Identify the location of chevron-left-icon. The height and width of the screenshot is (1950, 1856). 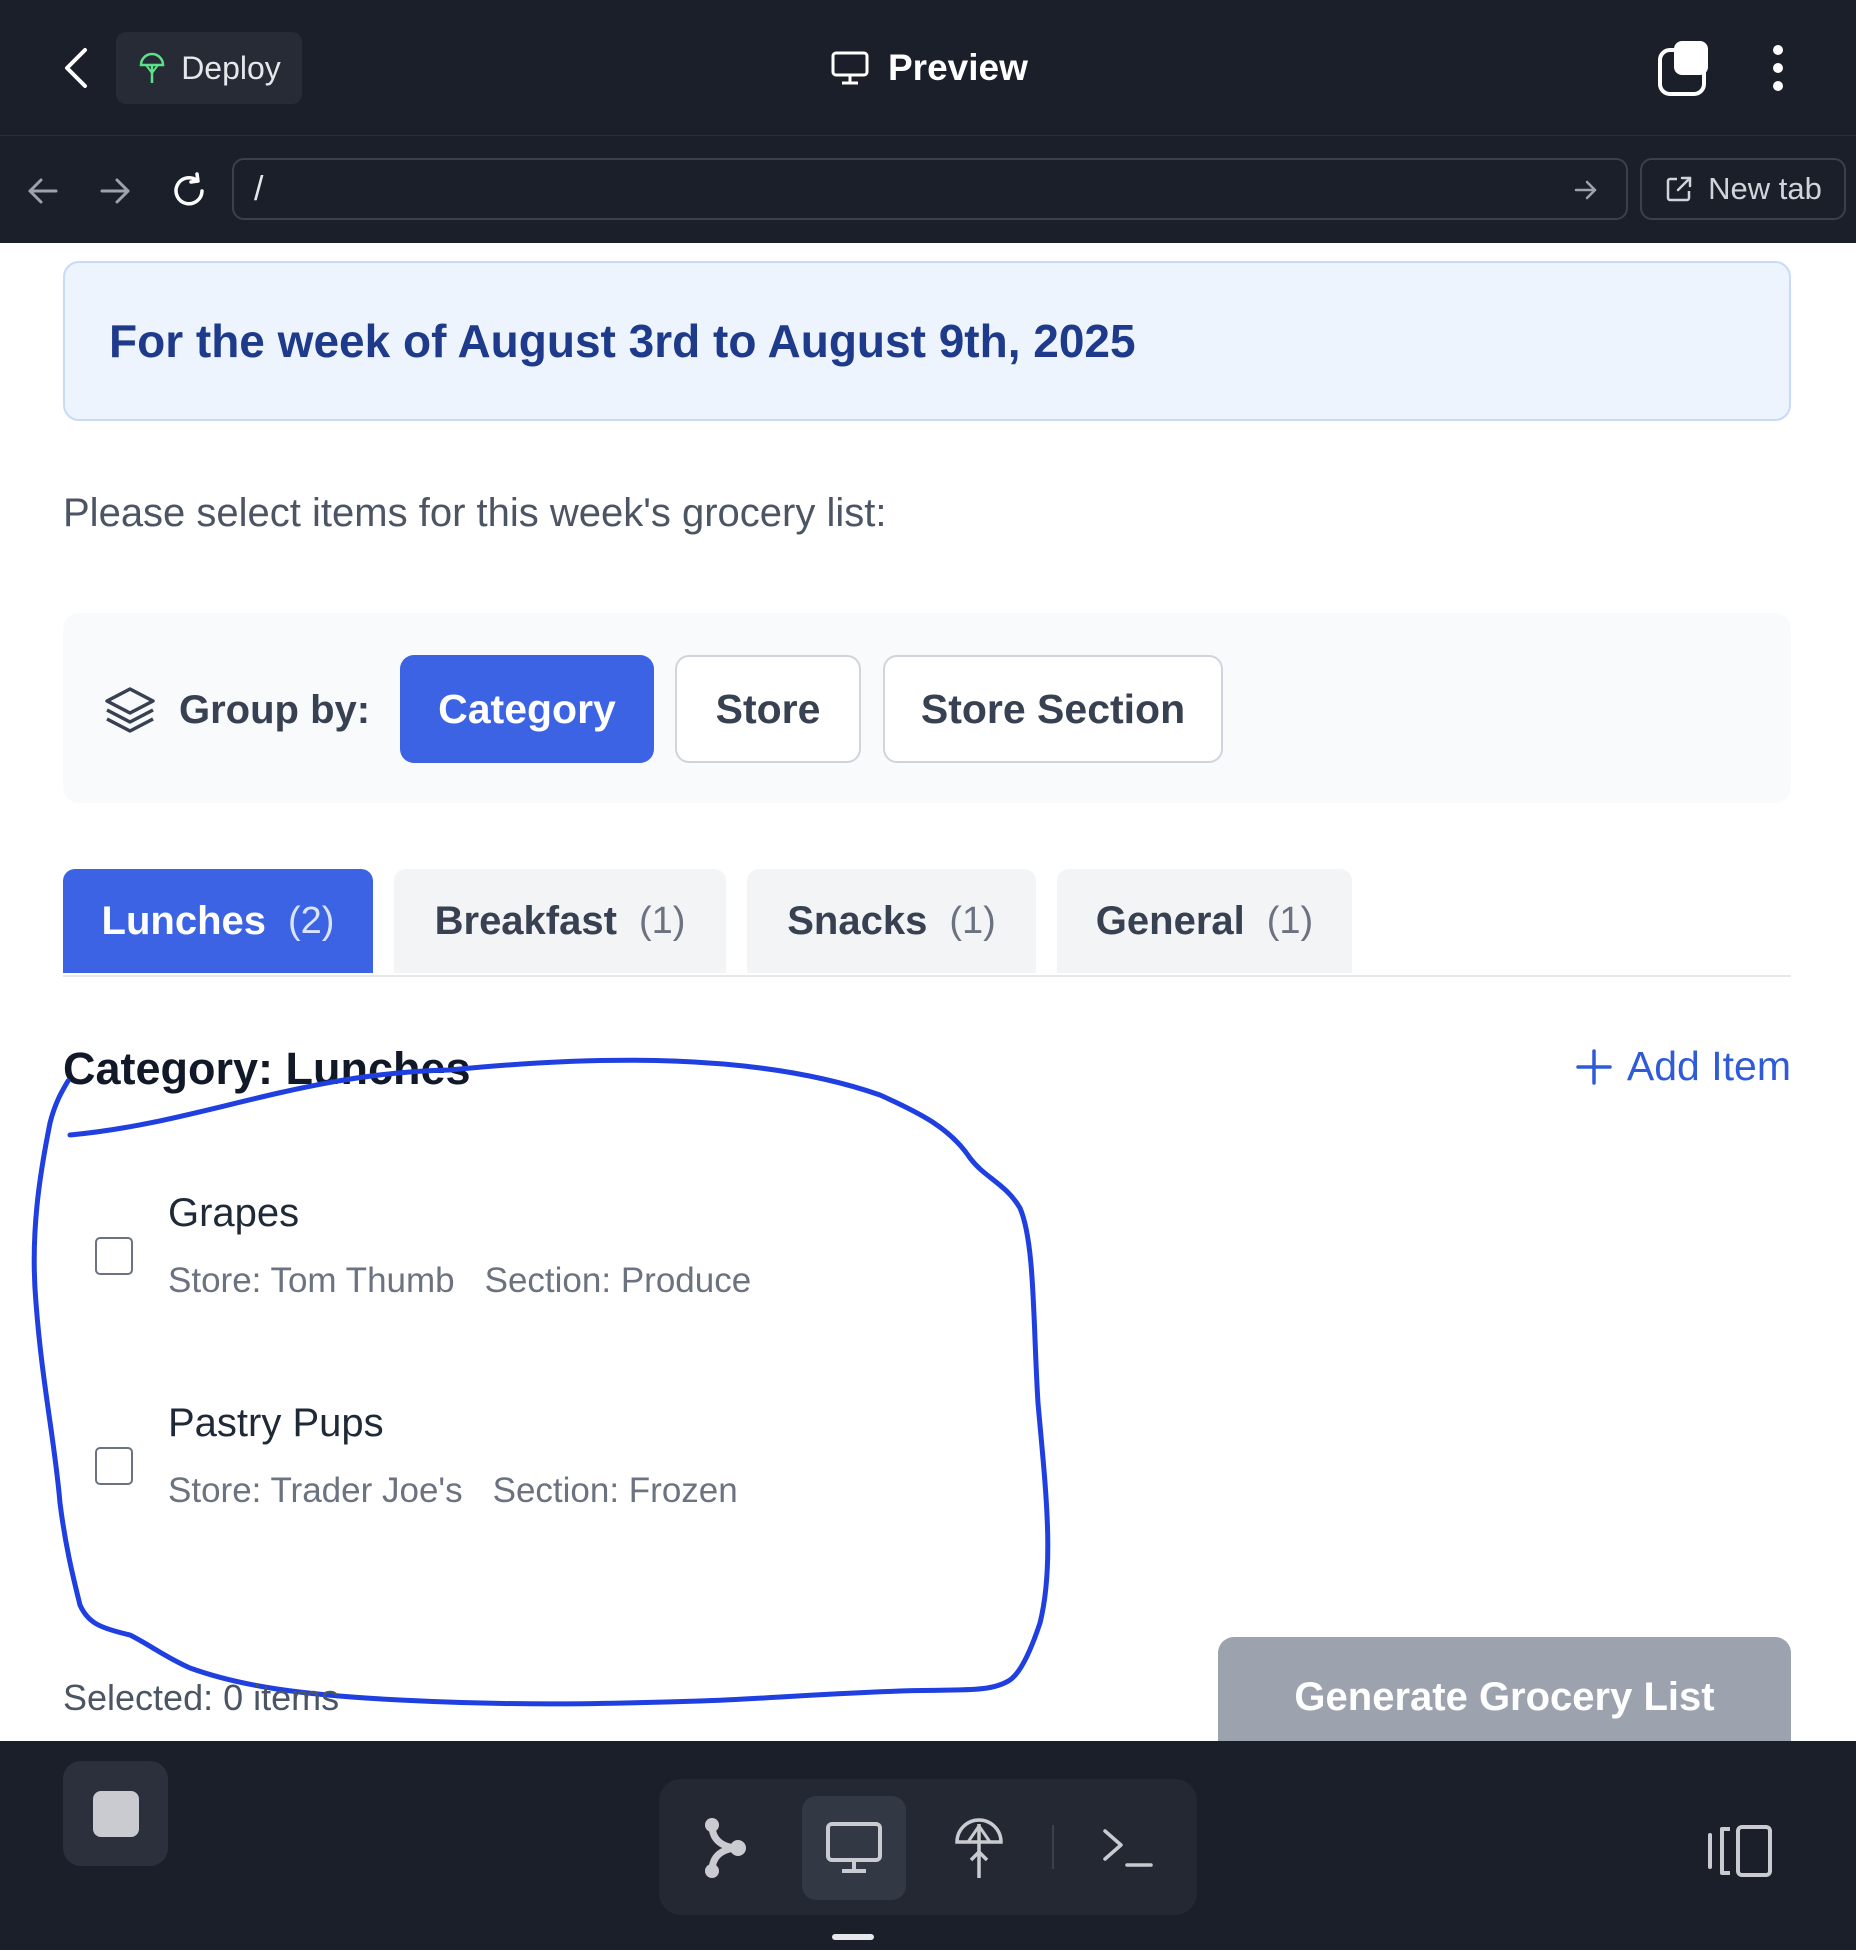
(76, 68).